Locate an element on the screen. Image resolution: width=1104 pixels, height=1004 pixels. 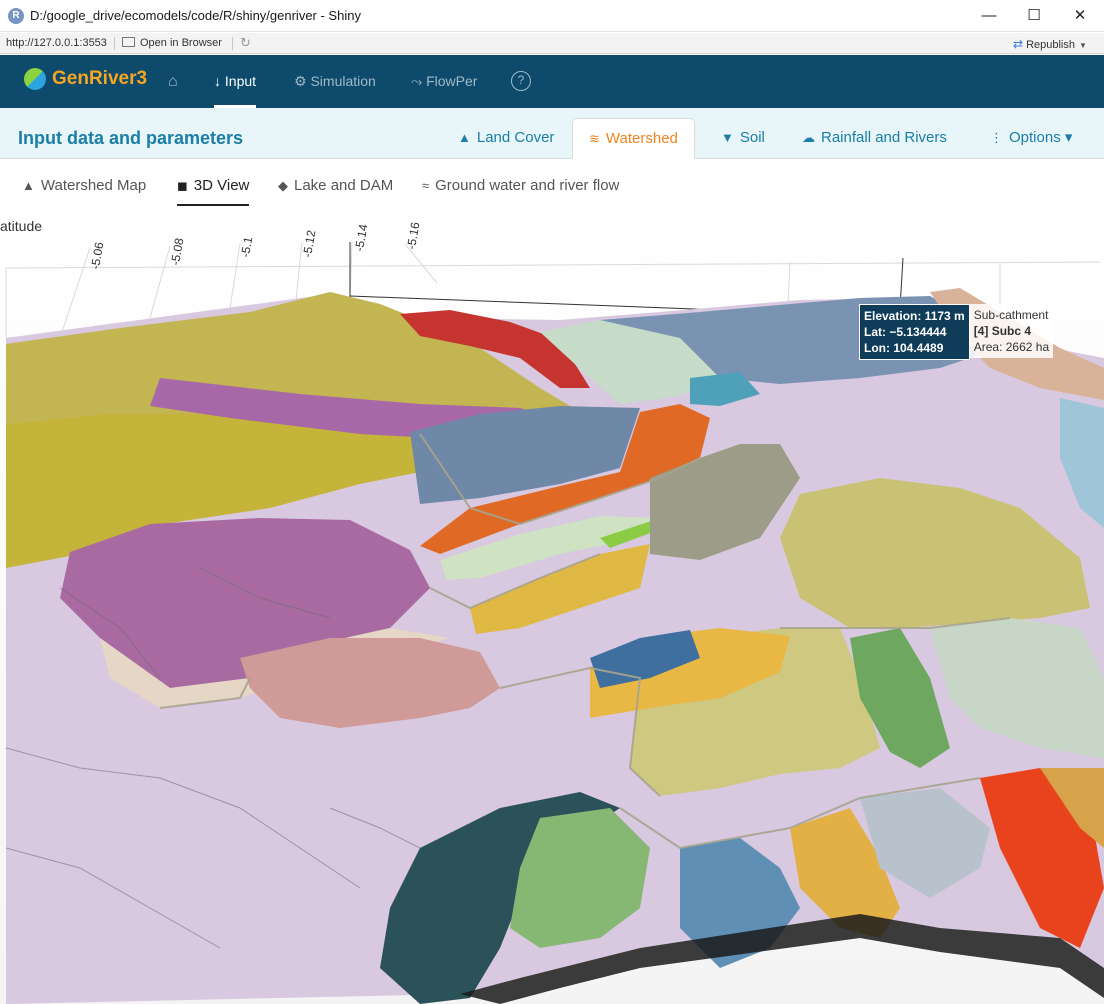
tab-label: Rainfall and Rivers is located at coordinates (884, 137).